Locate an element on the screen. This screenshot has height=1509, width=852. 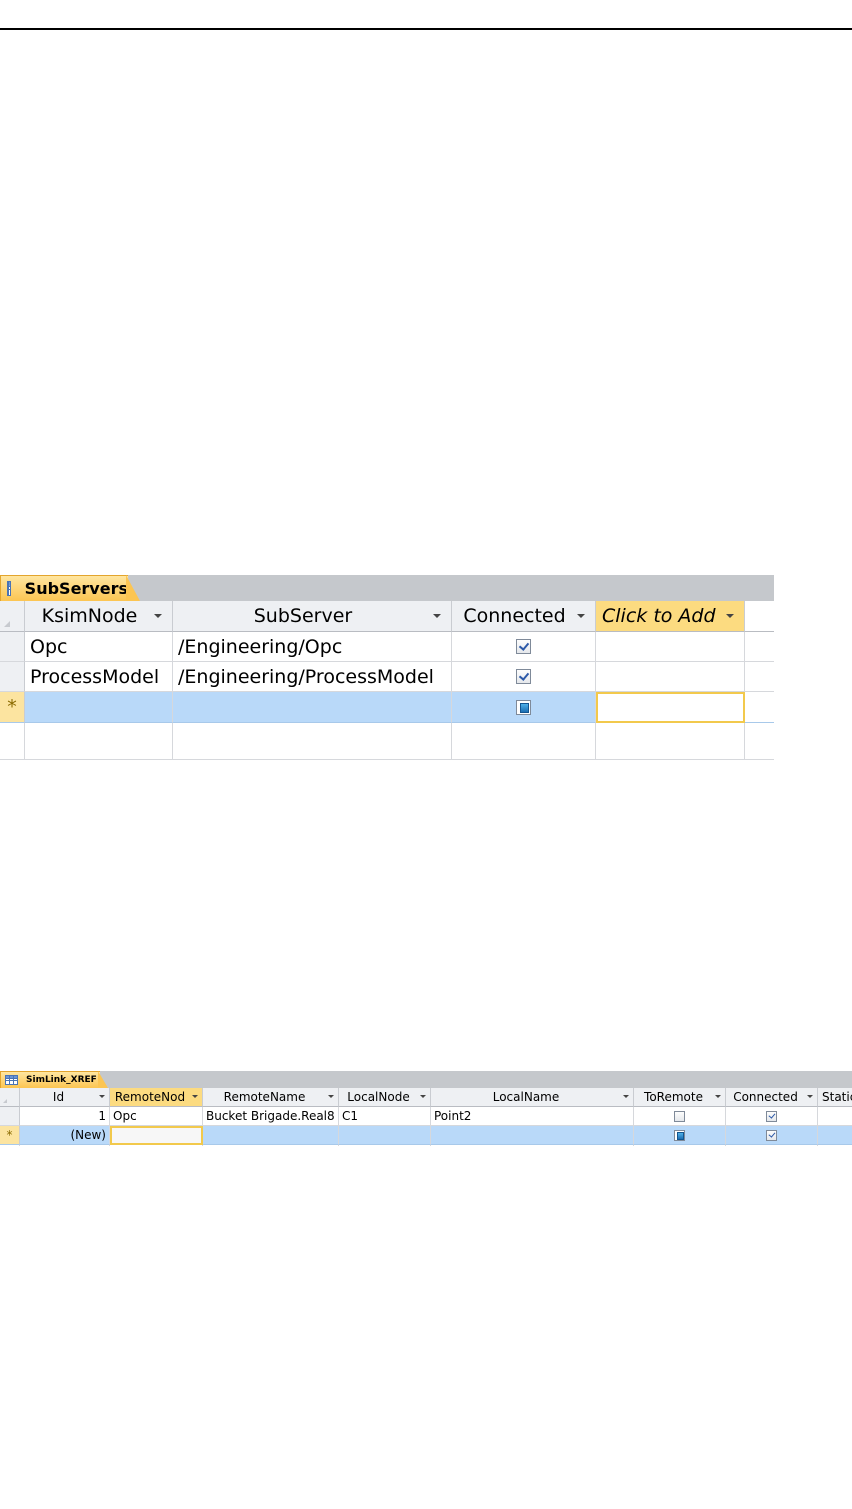
cell-localname: Point2 is located at coordinates (532, 1116).